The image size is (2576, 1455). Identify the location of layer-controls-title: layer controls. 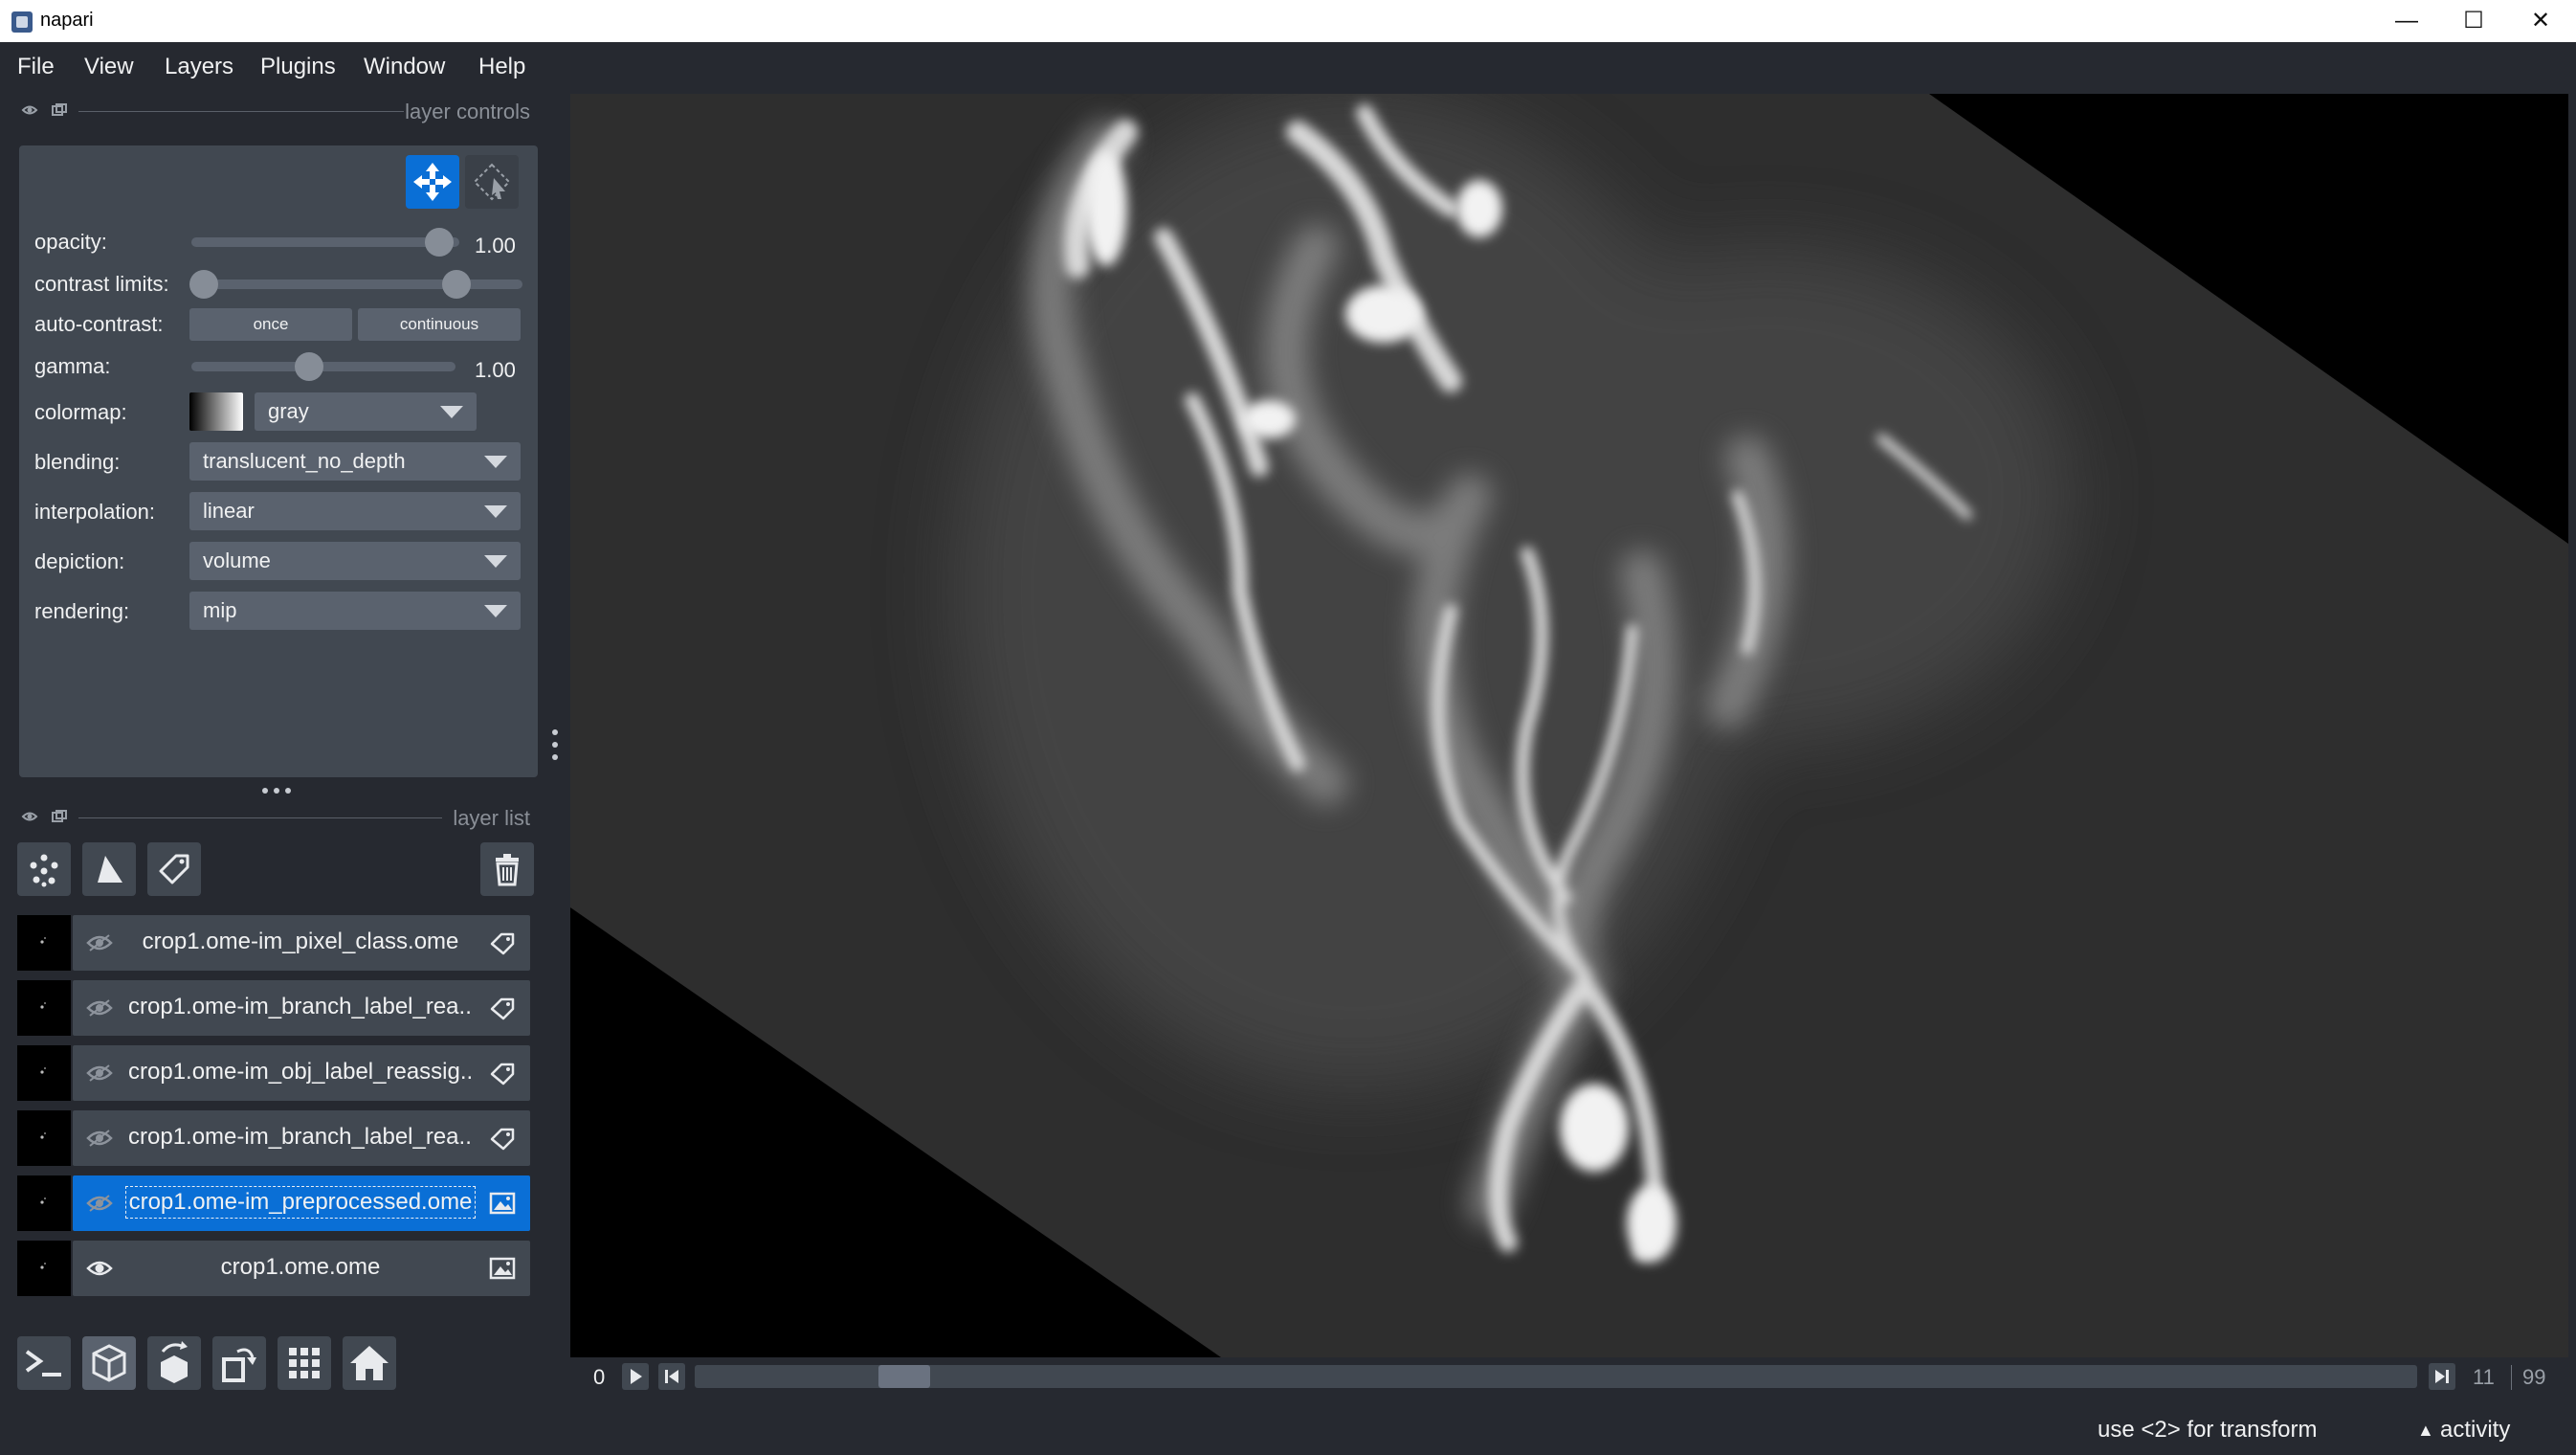
(467, 112).